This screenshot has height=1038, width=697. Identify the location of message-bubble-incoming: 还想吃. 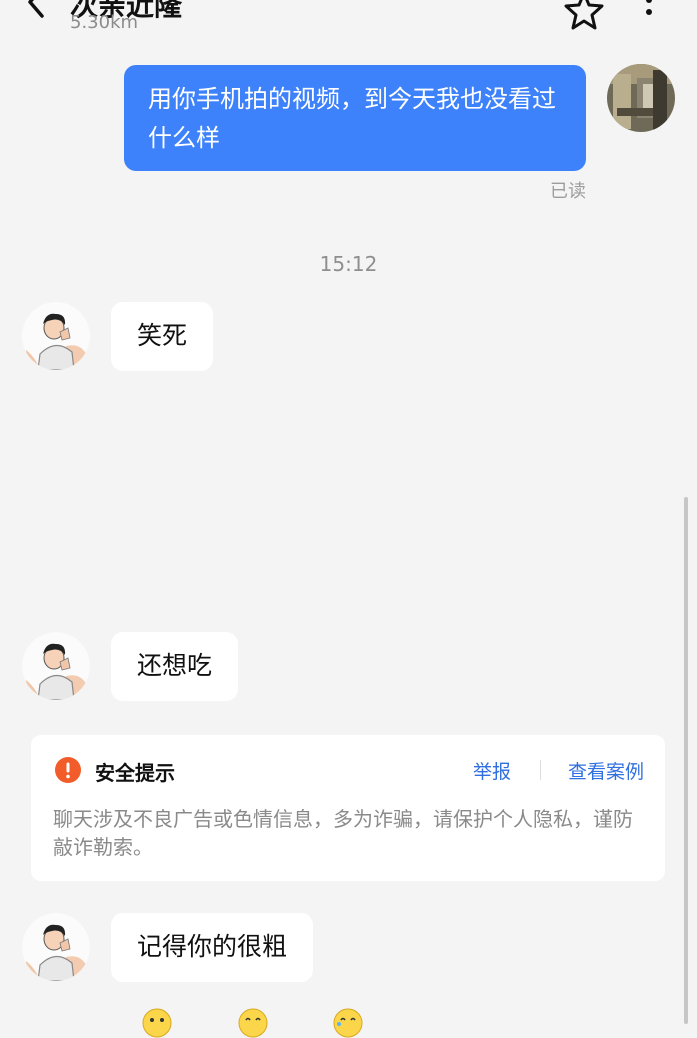
(175, 666).